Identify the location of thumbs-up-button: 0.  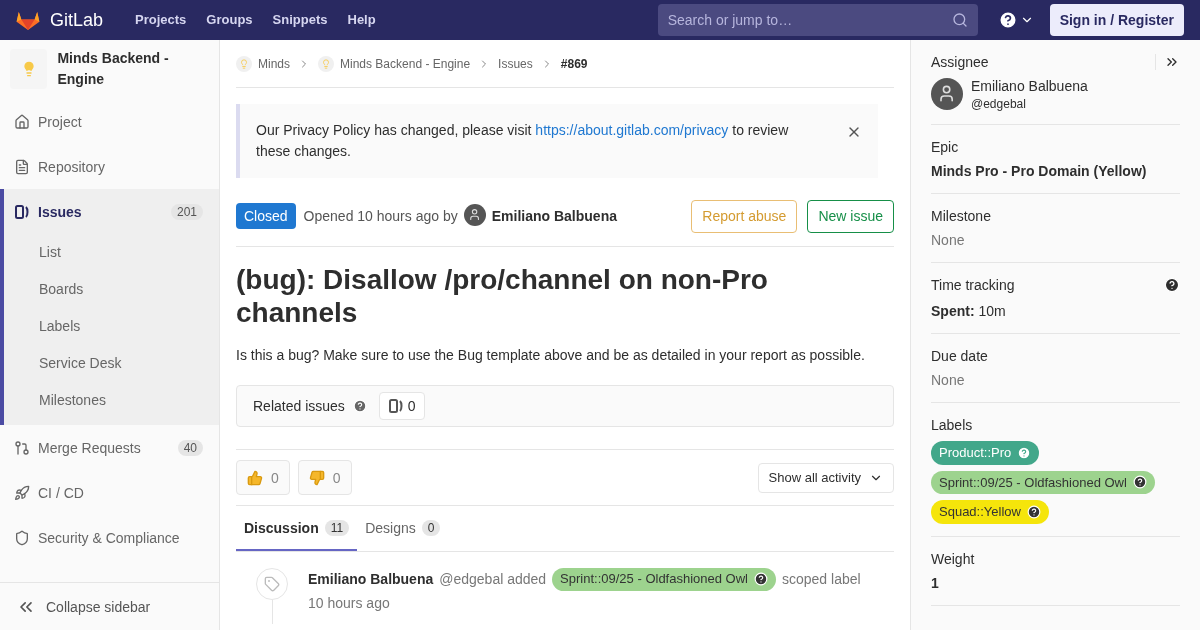
(263, 477).